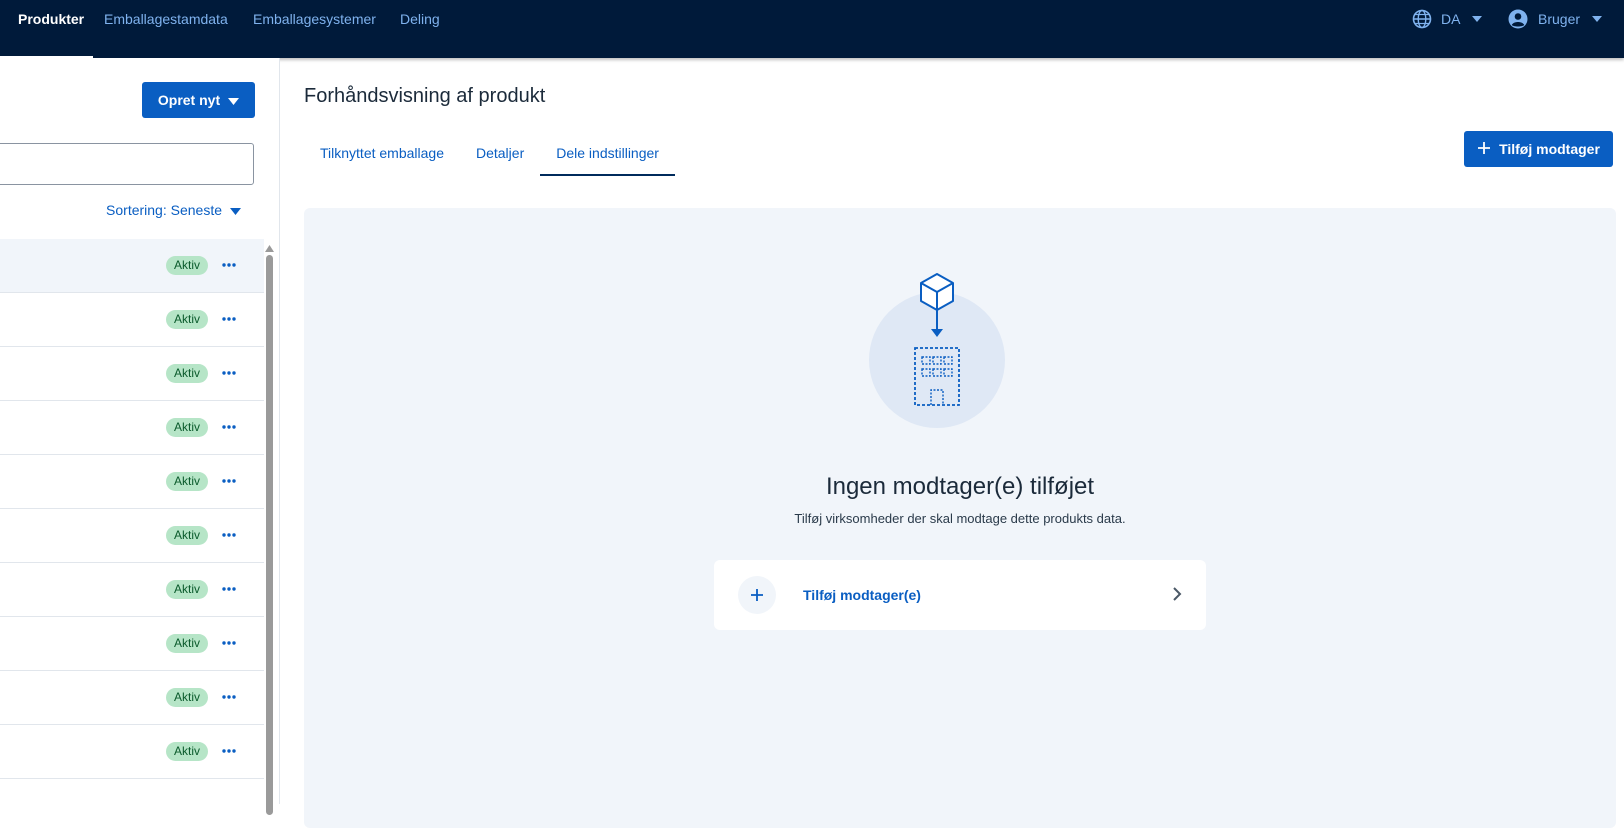  What do you see at coordinates (862, 595) in the screenshot?
I see `add-recipients-label: Tilføj modtager(e)` at bounding box center [862, 595].